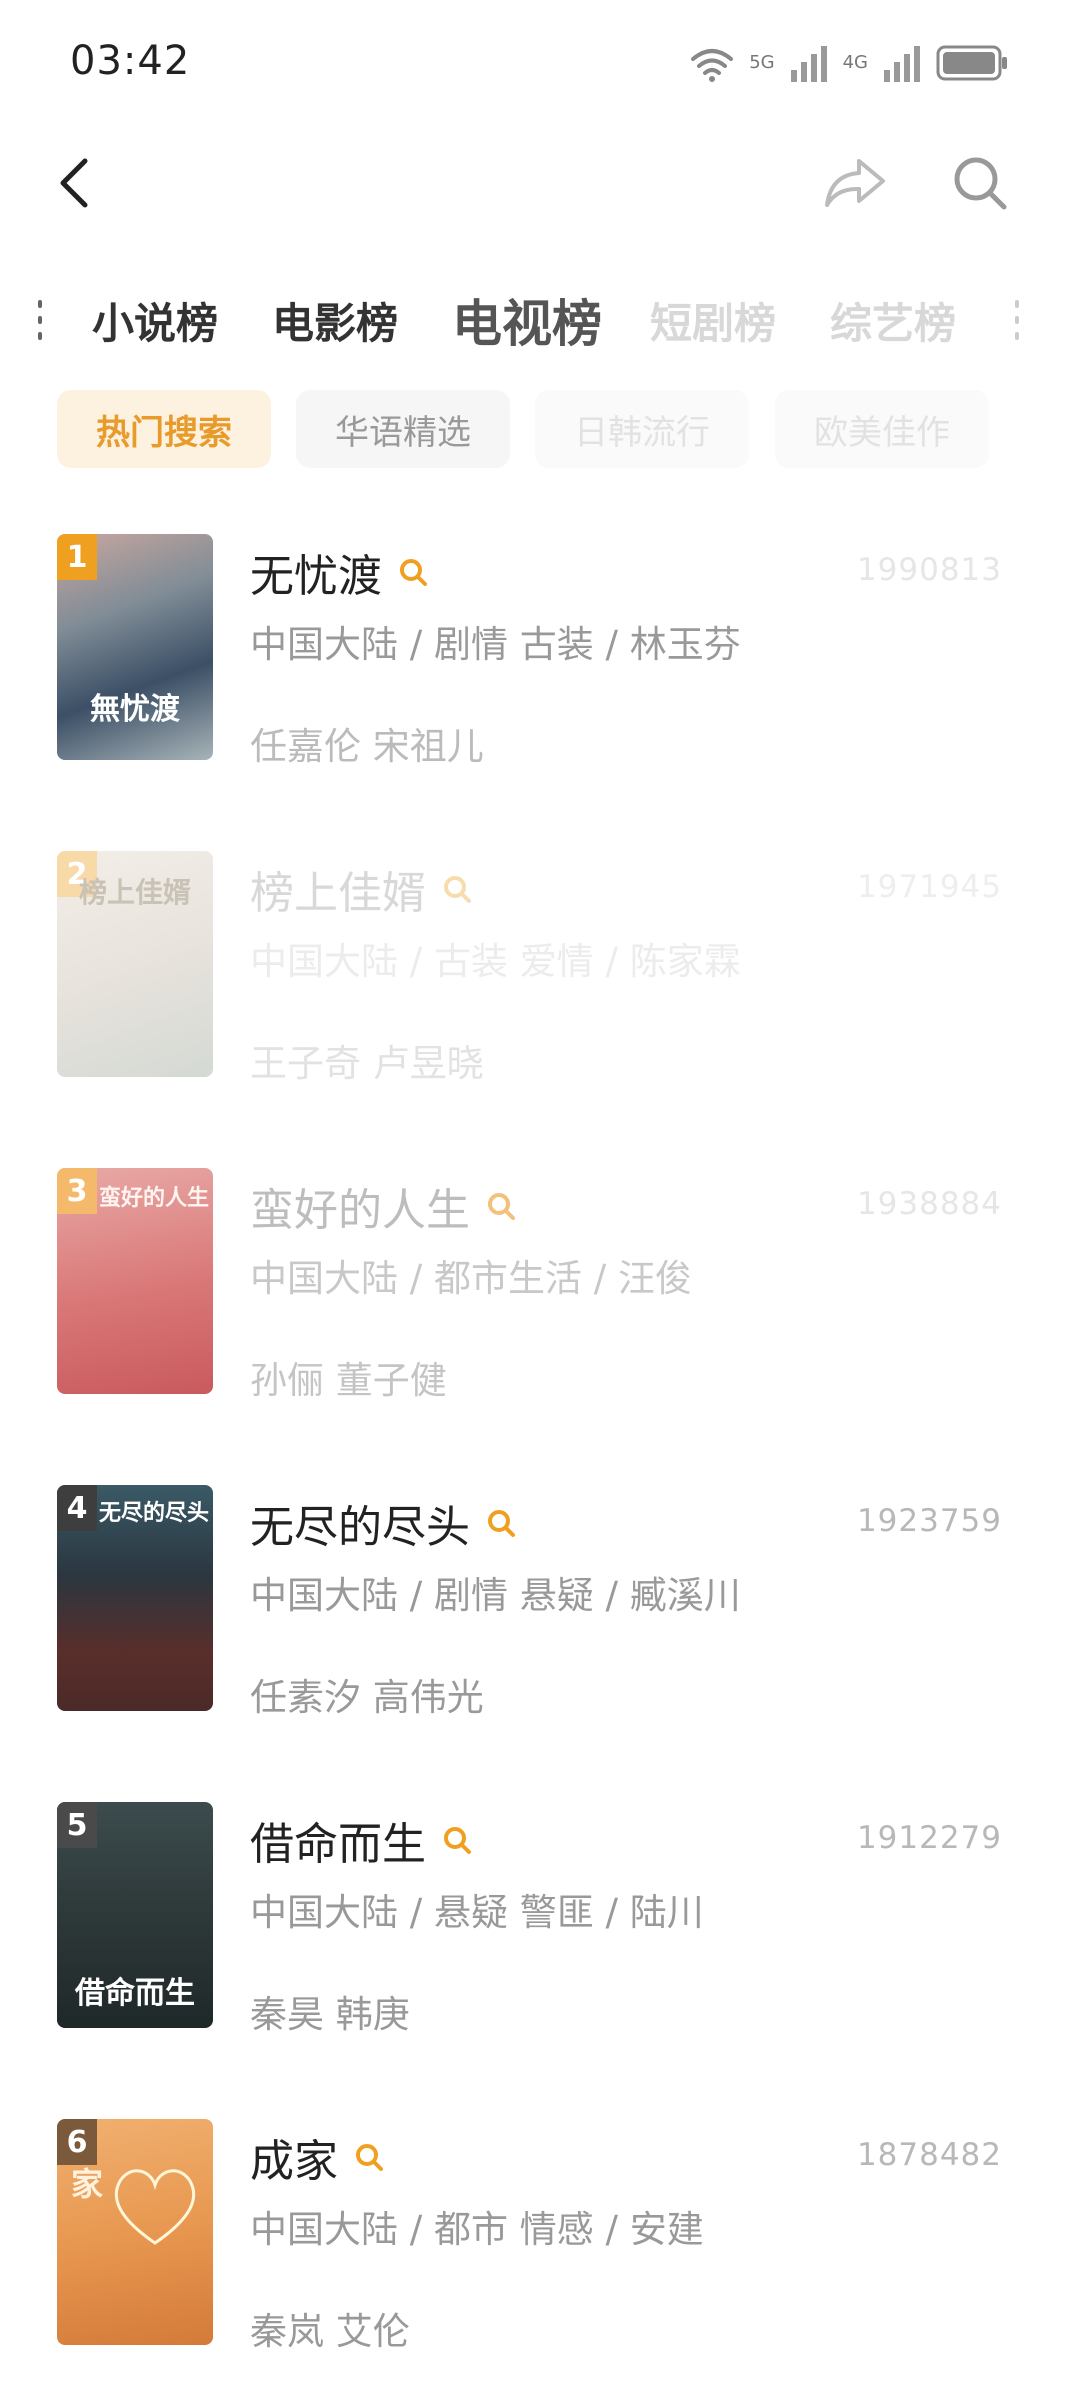  What do you see at coordinates (135, 647) in the screenshot?
I see `poster-image: 1 無忧渡` at bounding box center [135, 647].